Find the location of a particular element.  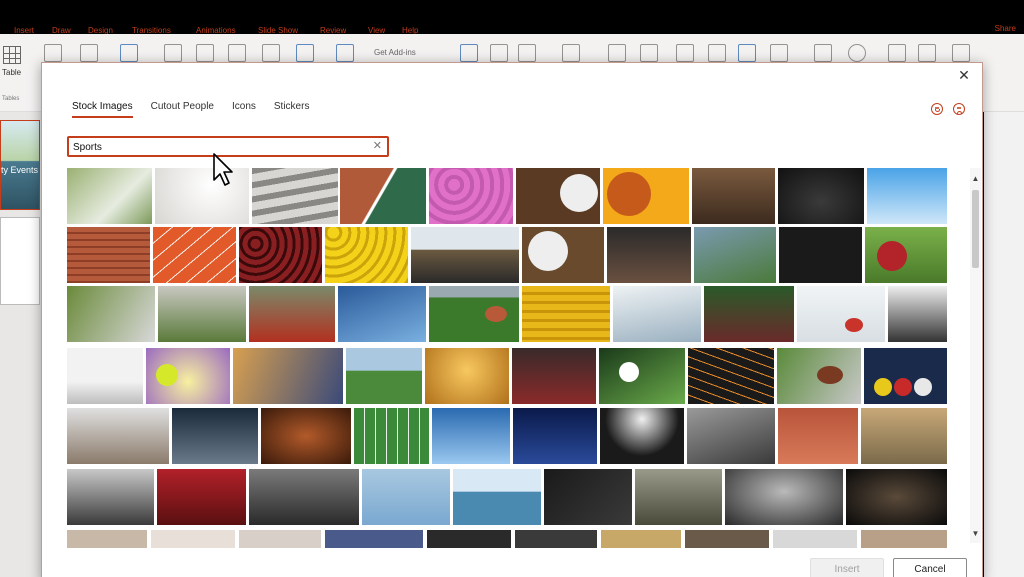

chevron-up-icon: ▲ is located at coordinates (975, 179).